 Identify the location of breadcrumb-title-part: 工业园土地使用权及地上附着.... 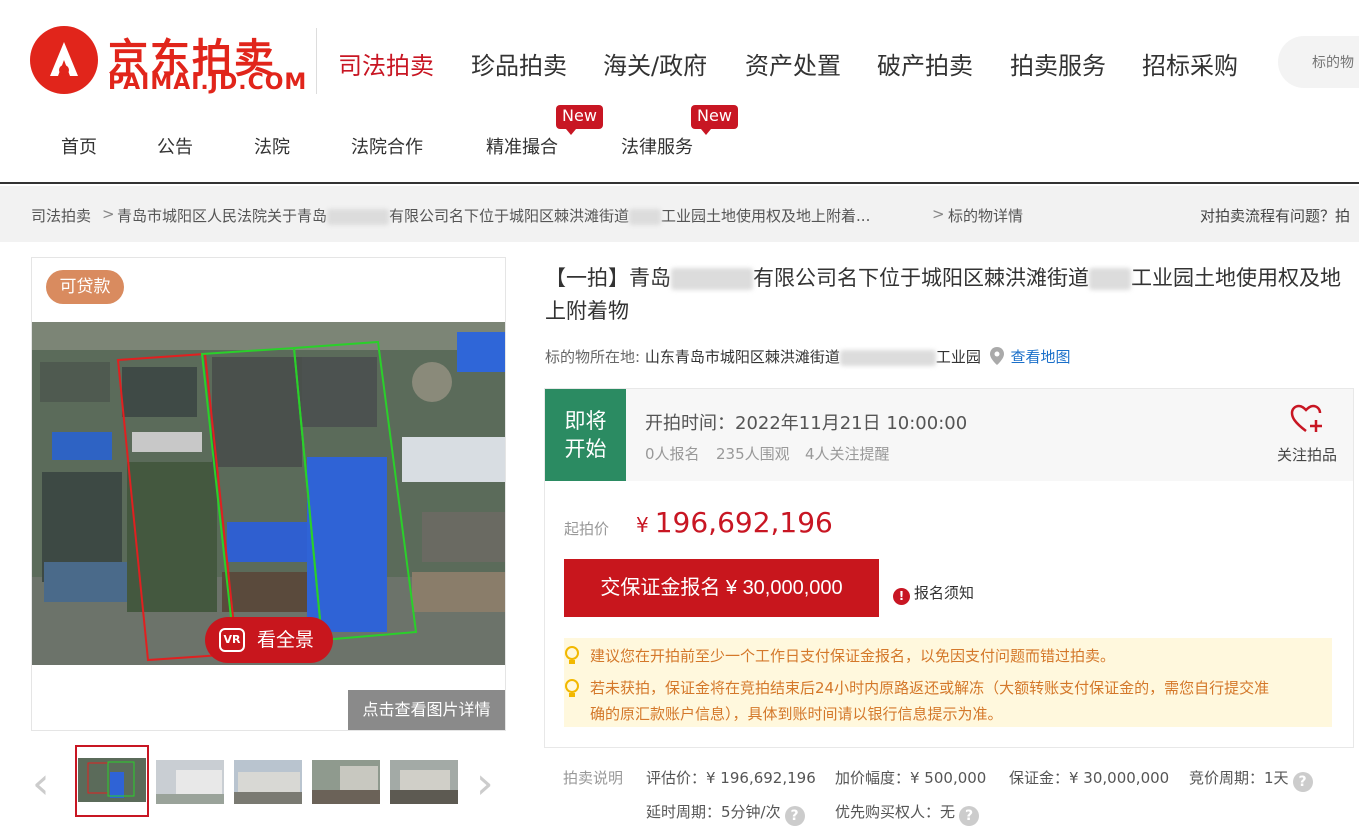
(766, 216).